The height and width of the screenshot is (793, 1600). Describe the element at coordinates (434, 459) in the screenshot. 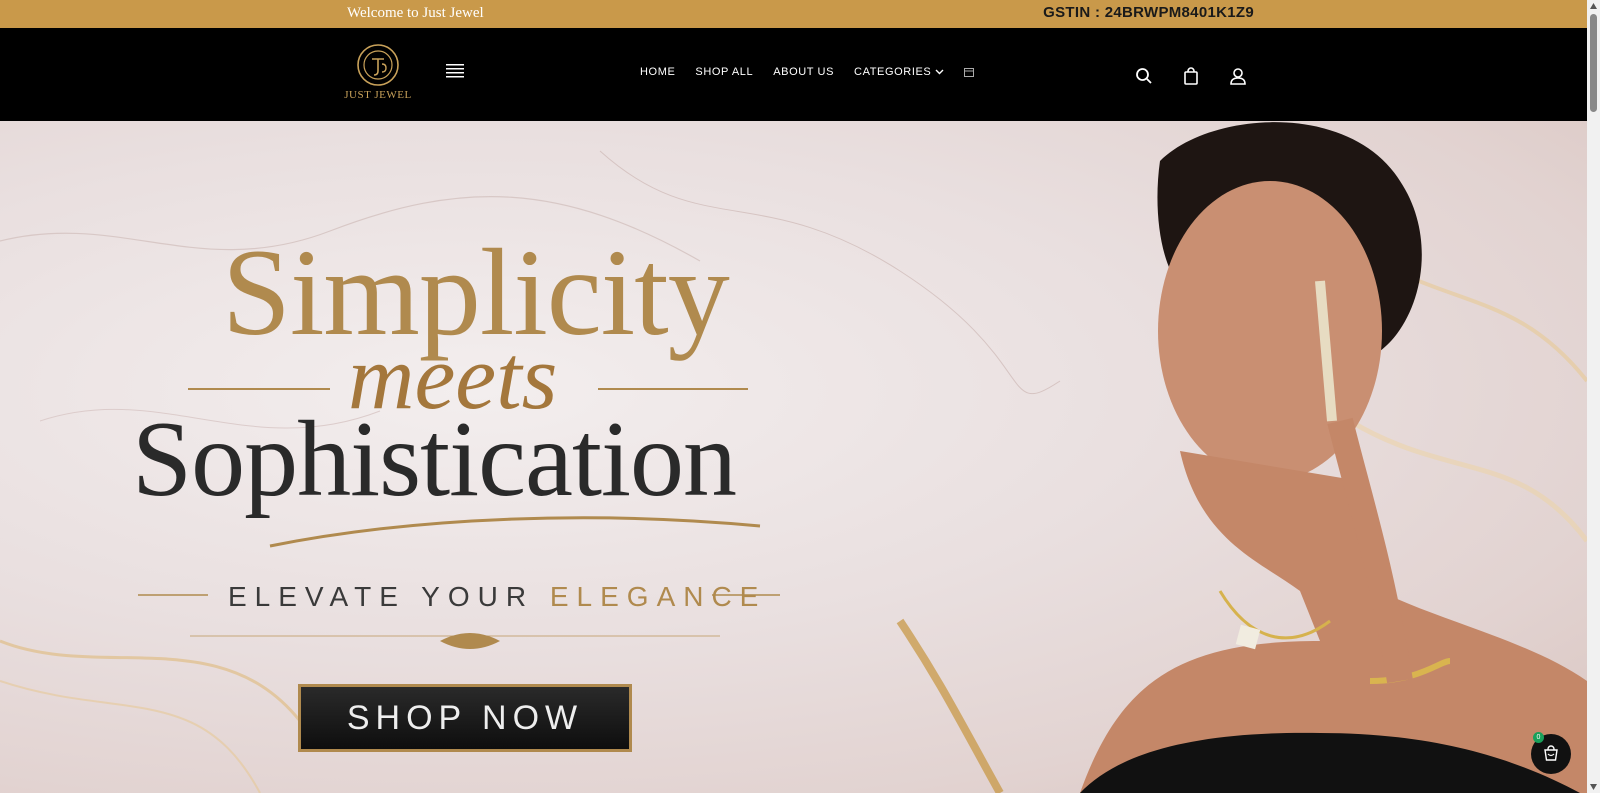

I see `hero-headline-sophistication: Sophistication` at that location.